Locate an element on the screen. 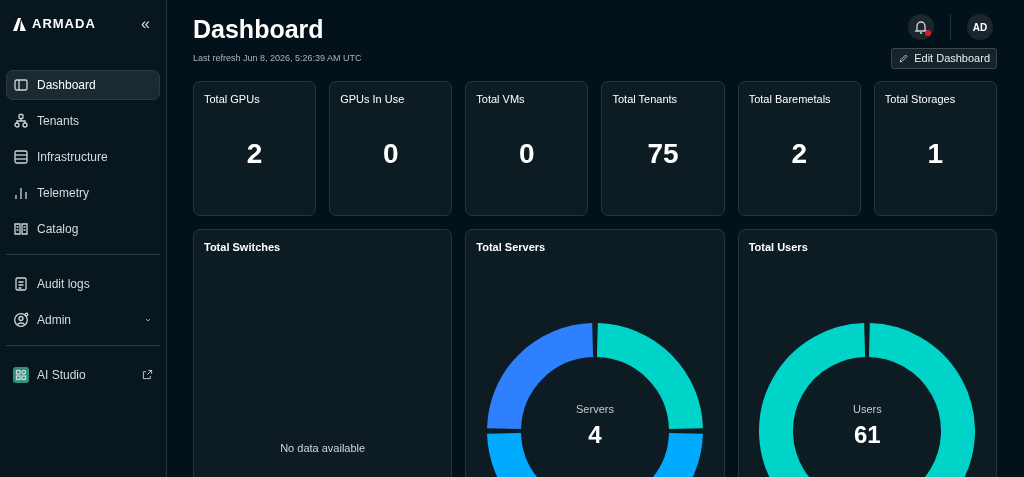 This screenshot has width=1024, height=477. collapse-button: « is located at coordinates (145, 23).